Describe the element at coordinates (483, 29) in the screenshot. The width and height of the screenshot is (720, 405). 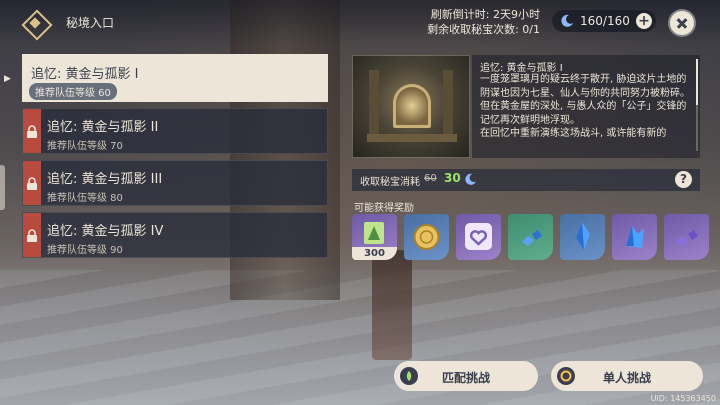
I see `claims-left: 剩余收取秘宝次数: 0/1` at that location.